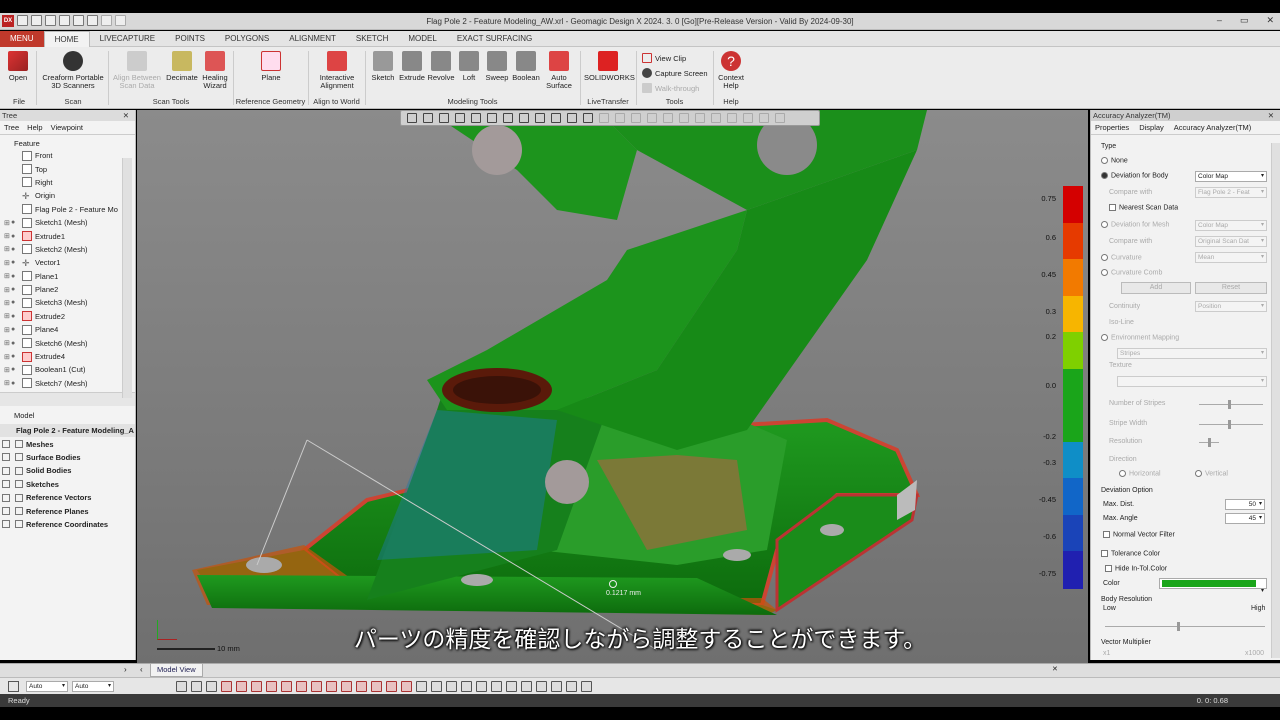  Describe the element at coordinates (1055, 669) in the screenshot. I see `close-view-icon: ✕` at that location.